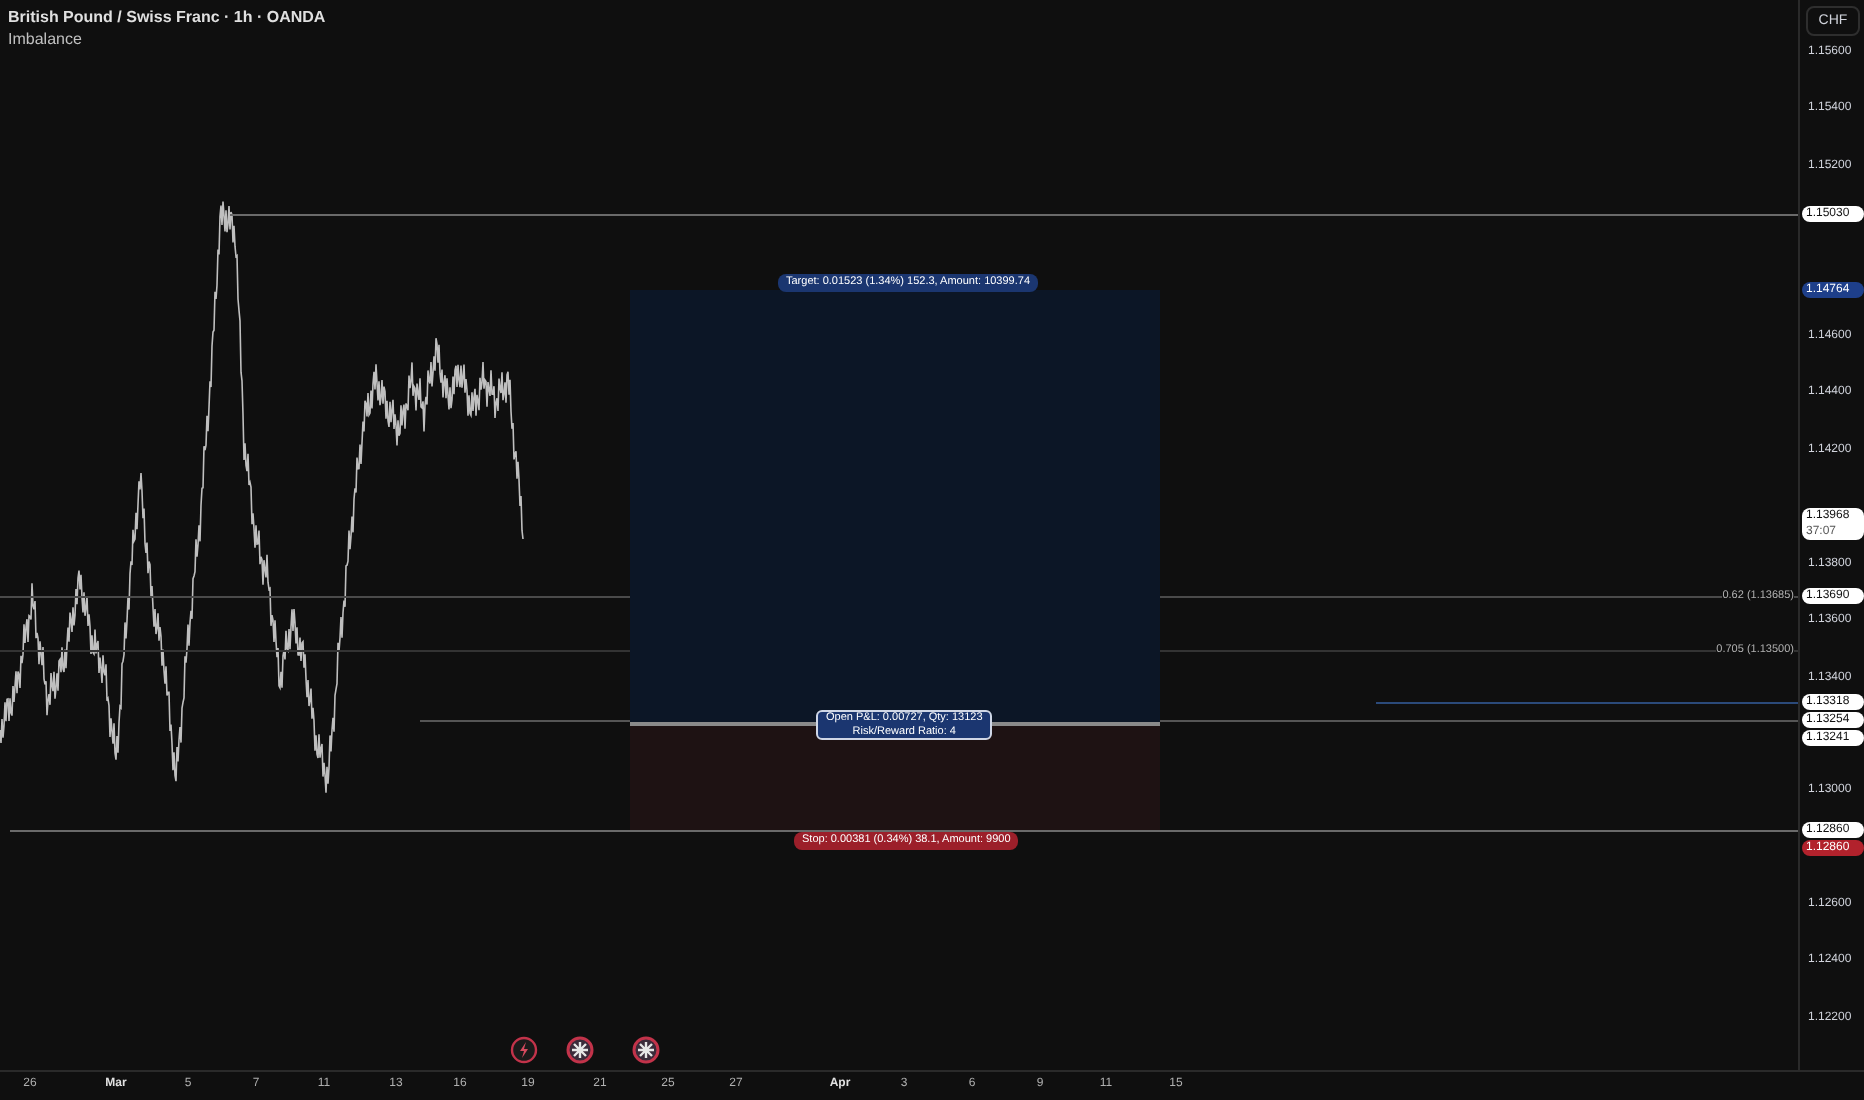  Describe the element at coordinates (167, 39) in the screenshot. I see `indicator-label: Imbalance` at that location.